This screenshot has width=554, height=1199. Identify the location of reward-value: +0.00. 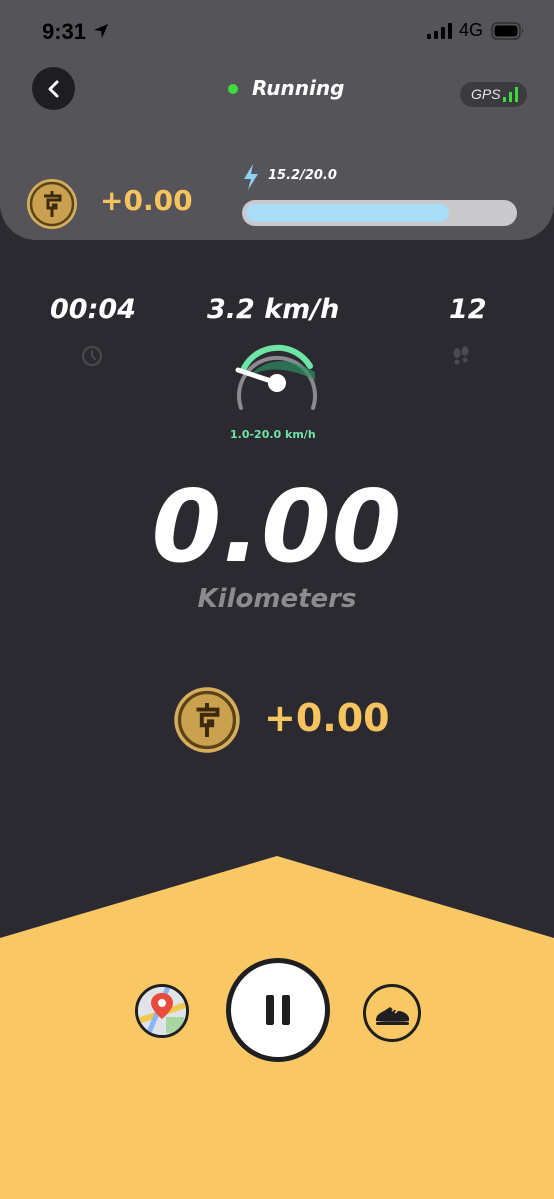
(327, 718).